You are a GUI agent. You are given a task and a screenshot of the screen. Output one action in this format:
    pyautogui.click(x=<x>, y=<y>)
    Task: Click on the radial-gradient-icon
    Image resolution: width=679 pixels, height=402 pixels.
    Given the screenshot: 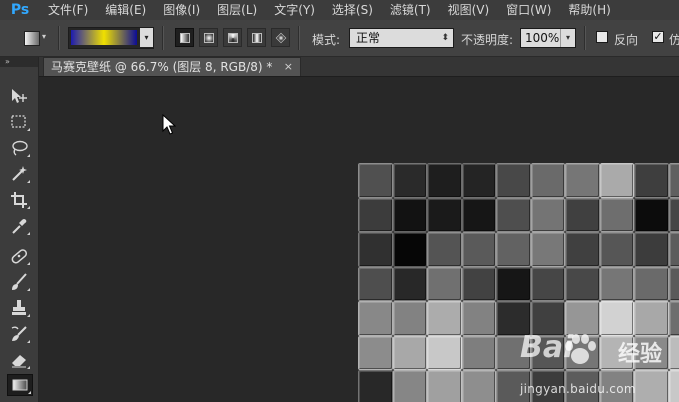 What is the action you would take?
    pyautogui.click(x=209, y=38)
    